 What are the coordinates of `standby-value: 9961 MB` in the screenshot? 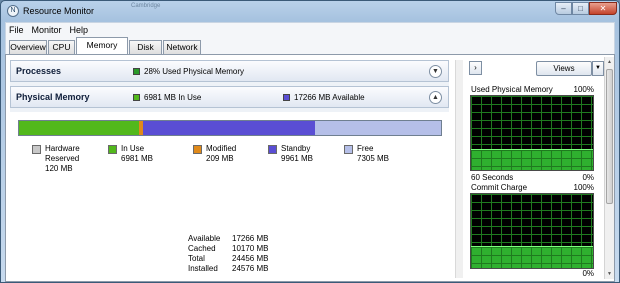 It's located at (297, 158).